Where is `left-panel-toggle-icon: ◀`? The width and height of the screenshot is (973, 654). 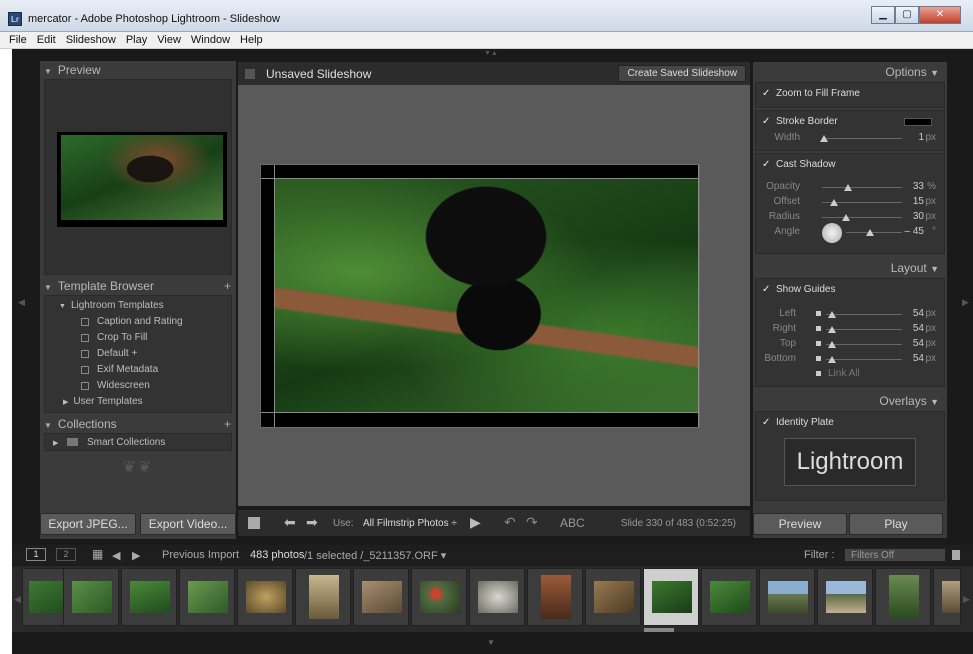
left-panel-toggle-icon: ◀ is located at coordinates (21, 302).